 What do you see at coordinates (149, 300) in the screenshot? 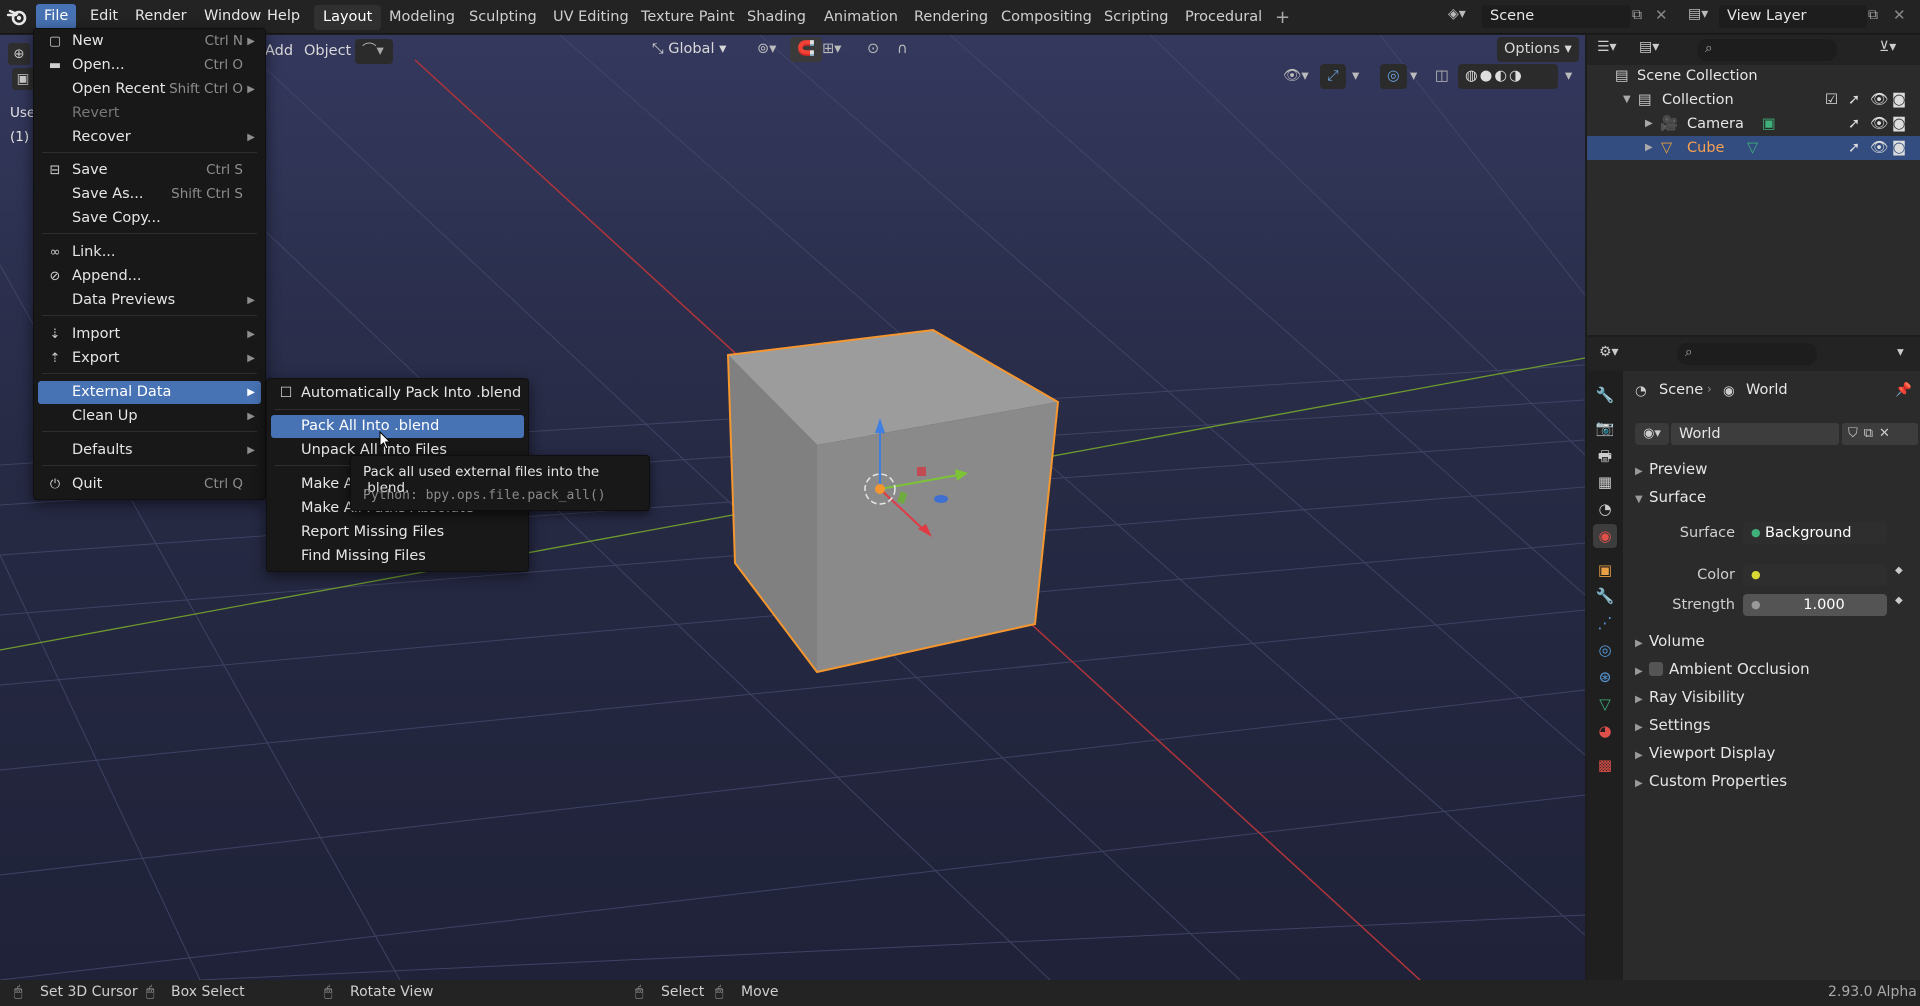
I see `menu-item-data-previews: Data Previews ▶` at bounding box center [149, 300].